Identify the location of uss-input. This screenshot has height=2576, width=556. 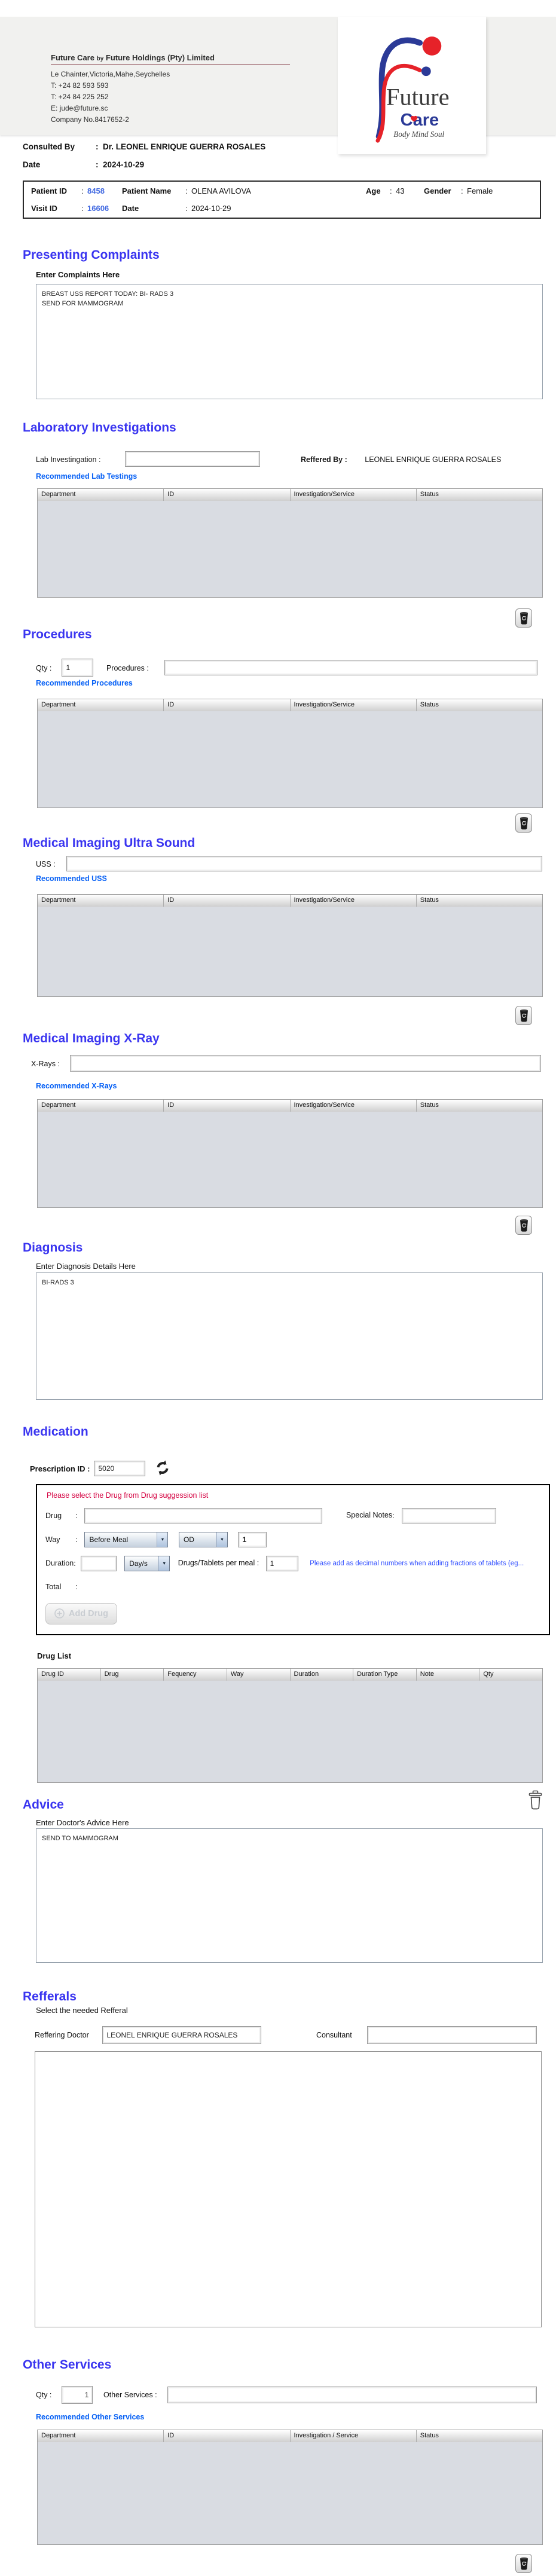
(305, 863).